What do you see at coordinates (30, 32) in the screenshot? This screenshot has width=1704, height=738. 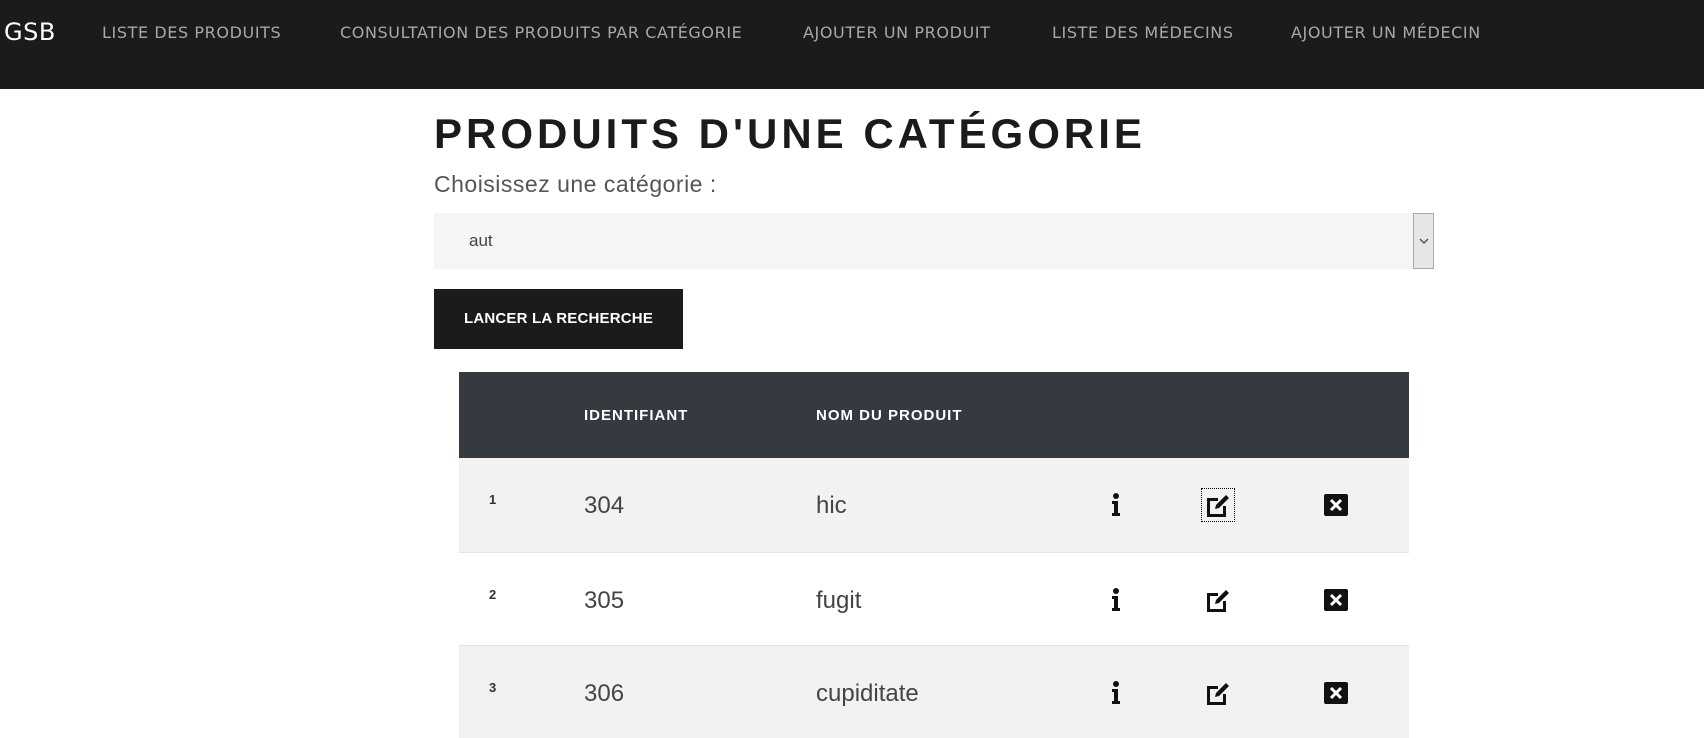 I see `brand-logo: GSB` at bounding box center [30, 32].